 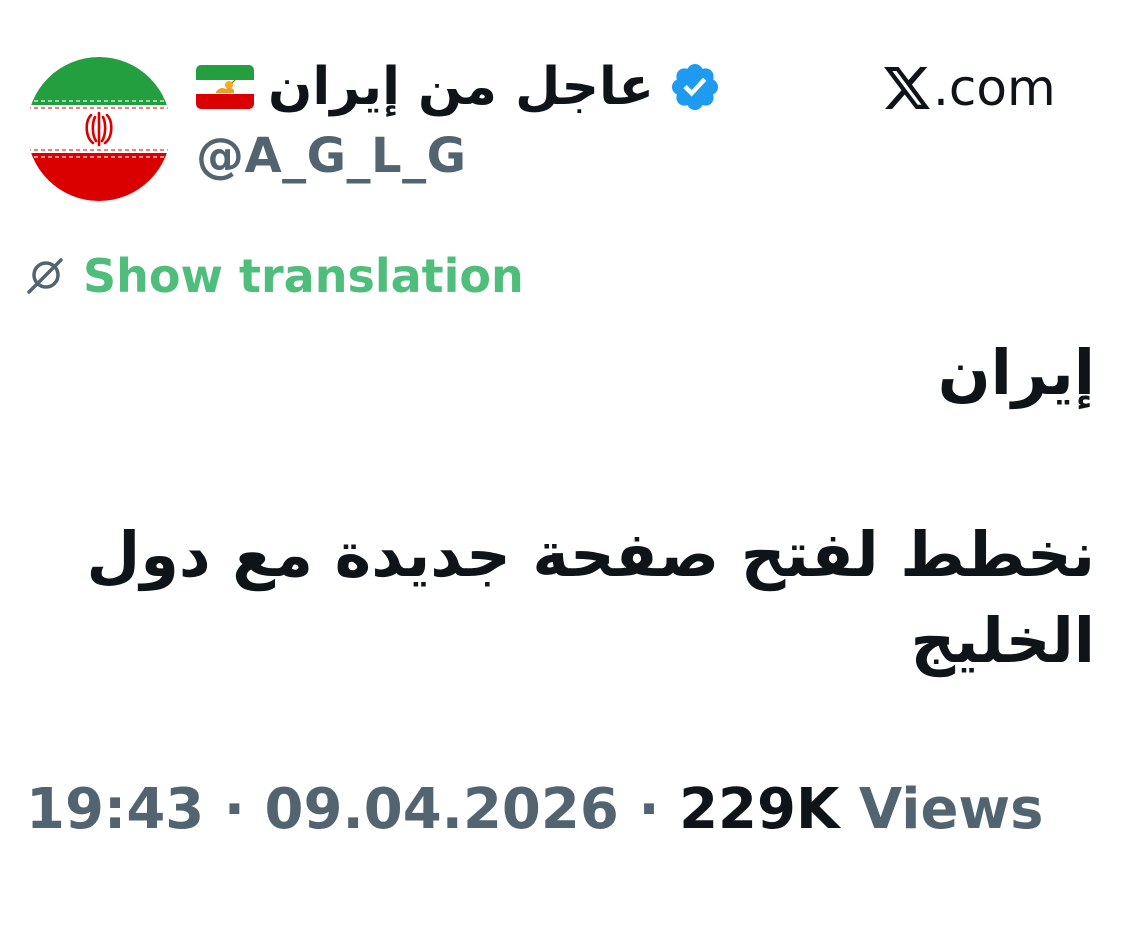 I want to click on x-com-brand: .com, so click(x=970, y=88).